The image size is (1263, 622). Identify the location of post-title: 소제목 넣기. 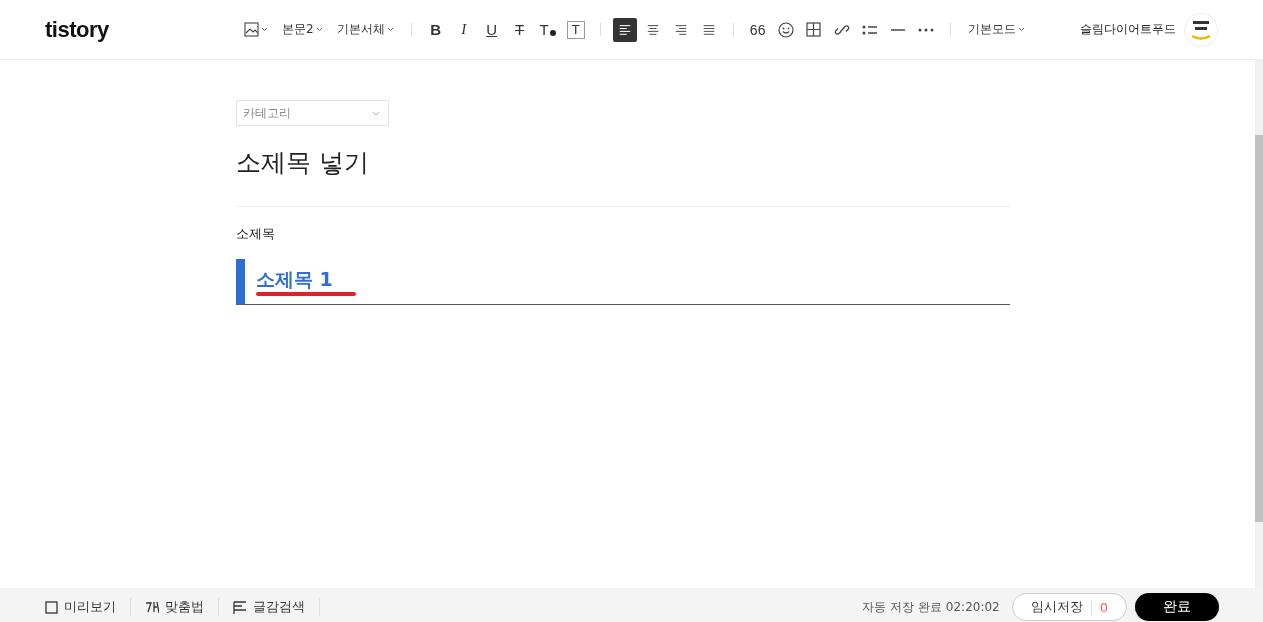
(623, 162).